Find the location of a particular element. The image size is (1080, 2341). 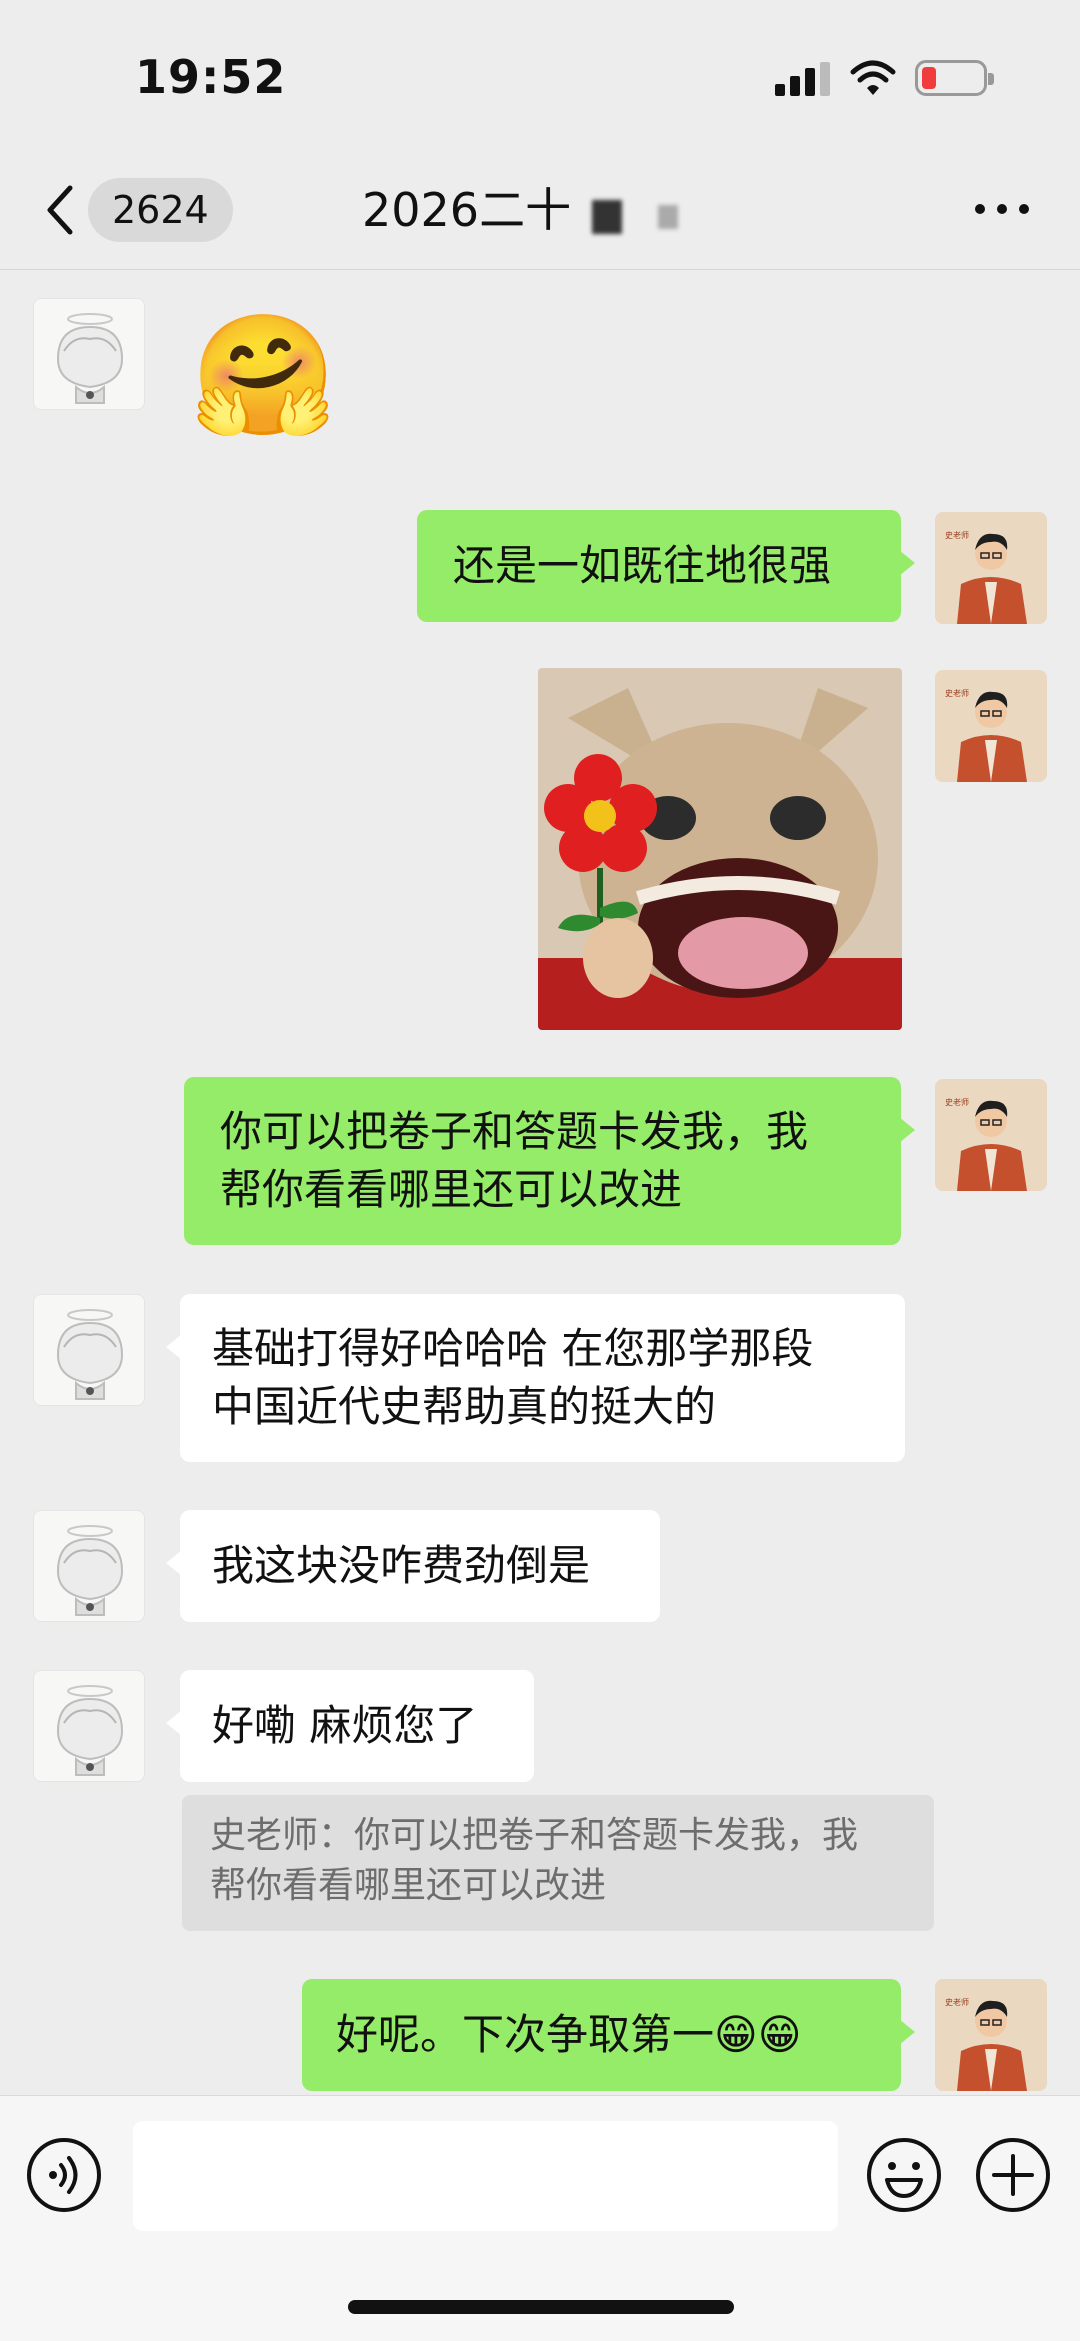

wifi-icon is located at coordinates (873, 77).